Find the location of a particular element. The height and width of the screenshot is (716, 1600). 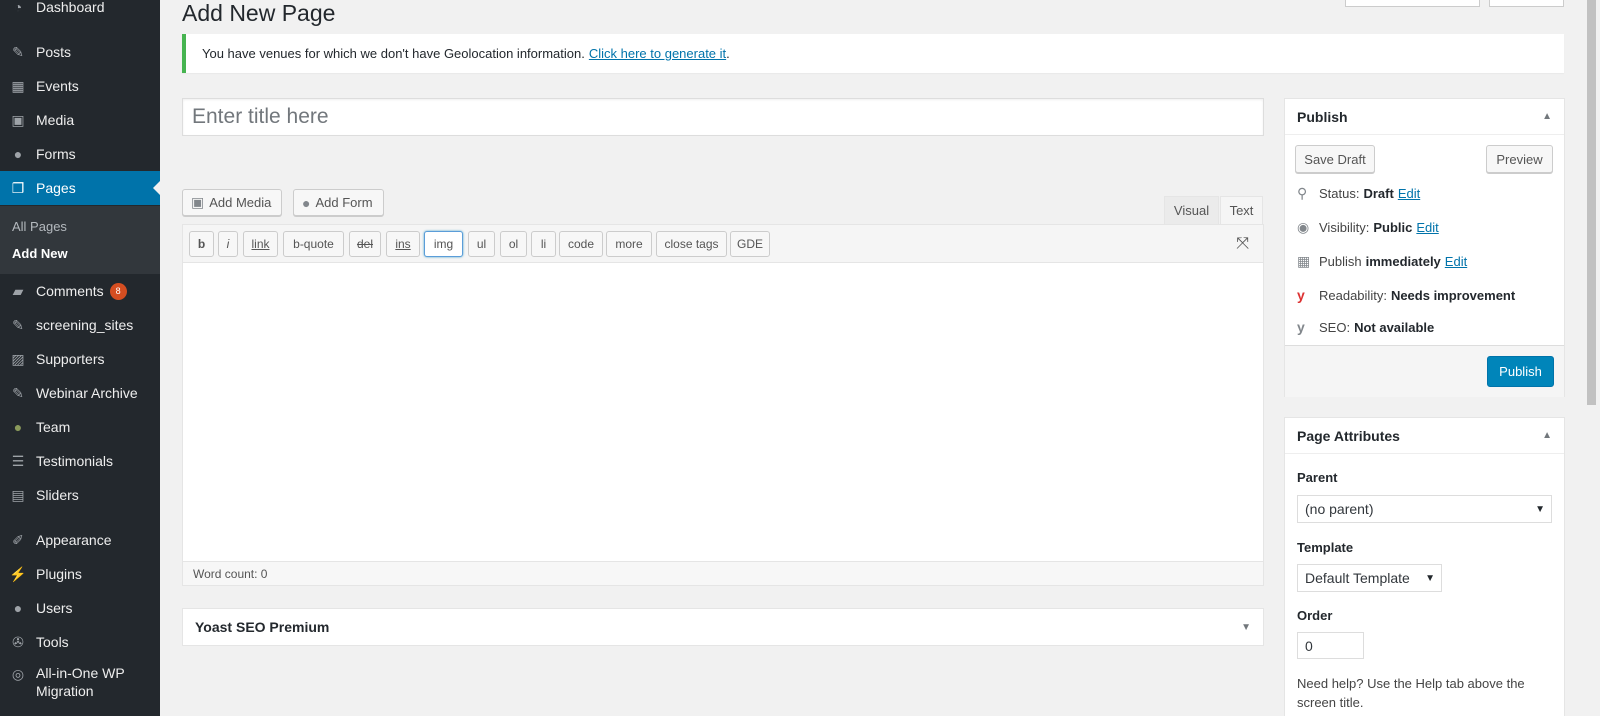

qt-gde-button: GDE is located at coordinates (750, 244).